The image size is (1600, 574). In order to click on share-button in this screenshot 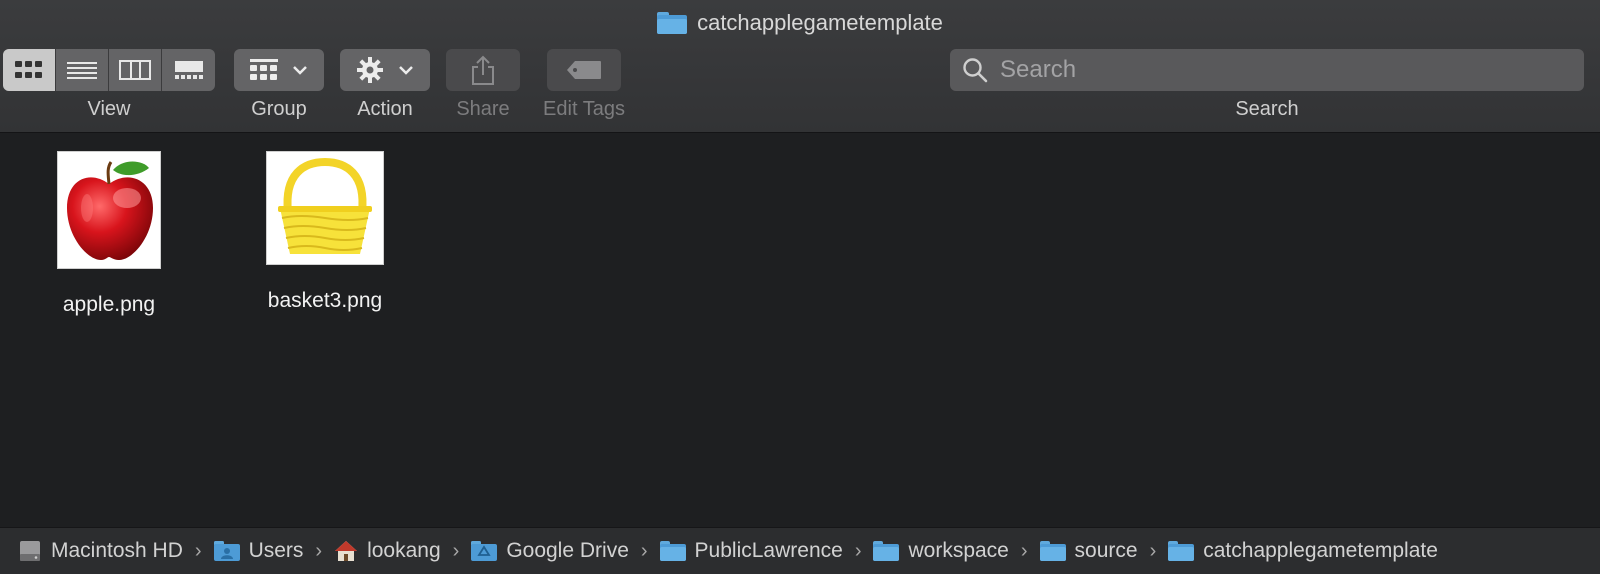, I will do `click(483, 70)`.